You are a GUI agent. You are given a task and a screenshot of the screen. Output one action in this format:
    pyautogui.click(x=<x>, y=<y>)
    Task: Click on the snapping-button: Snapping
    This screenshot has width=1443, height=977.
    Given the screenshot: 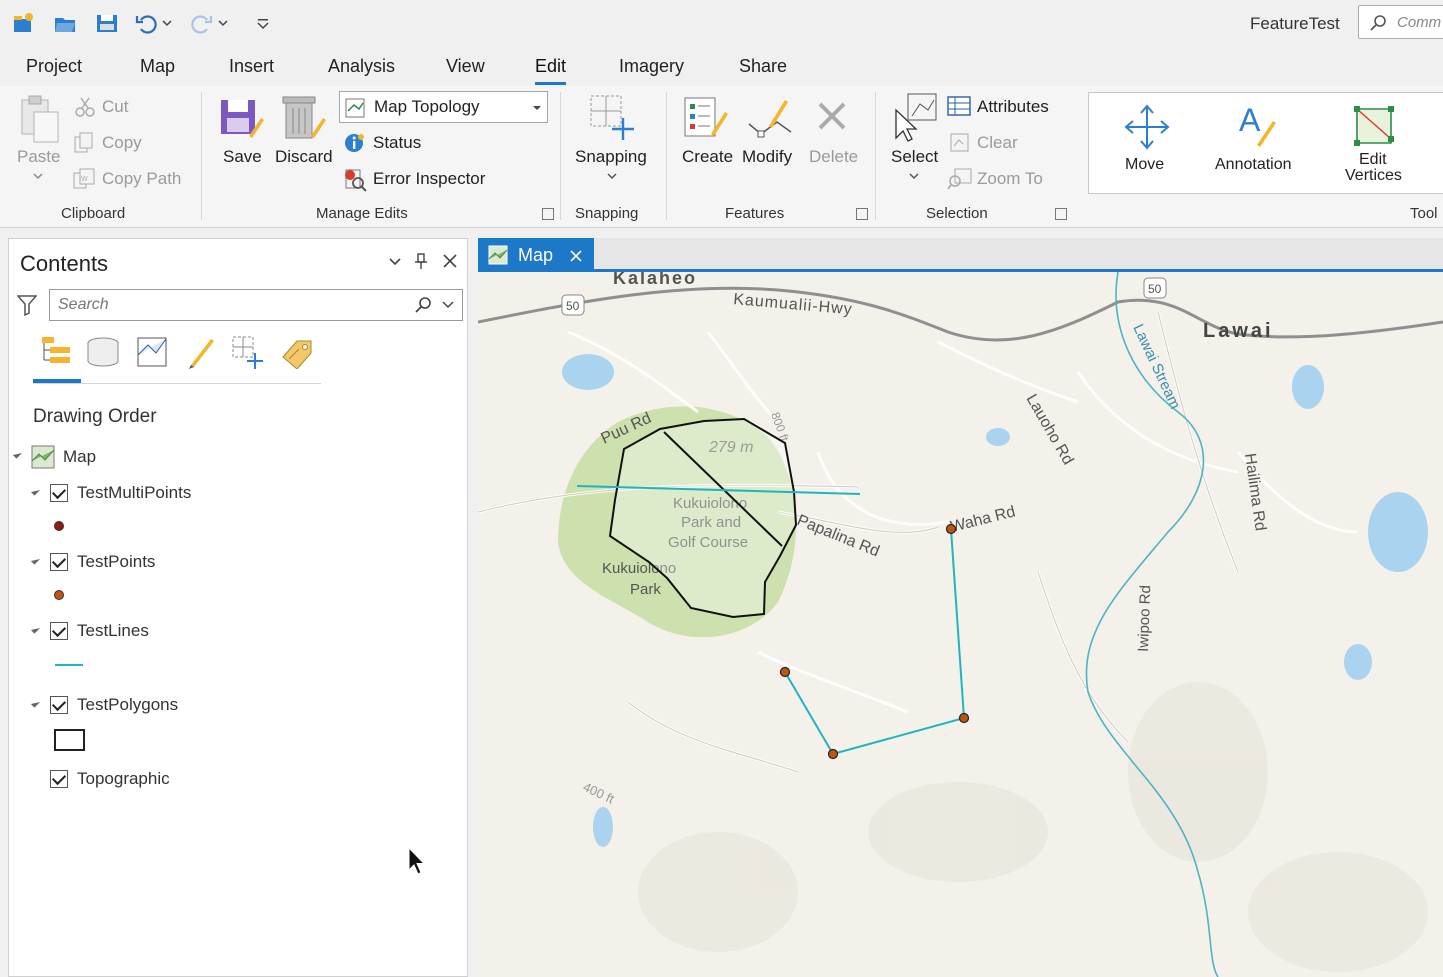 What is the action you would take?
    pyautogui.click(x=611, y=157)
    